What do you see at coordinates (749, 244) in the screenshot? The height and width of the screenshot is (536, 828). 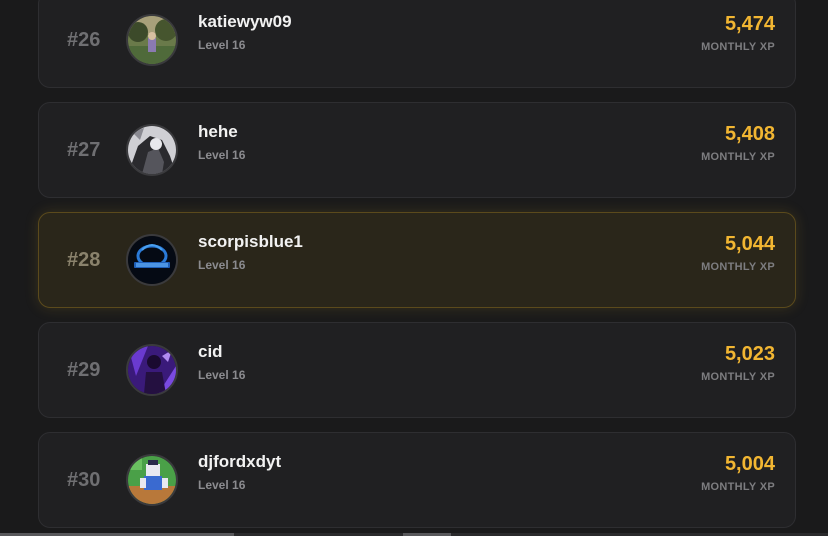 I see `monthly-xp-value: 5,044` at bounding box center [749, 244].